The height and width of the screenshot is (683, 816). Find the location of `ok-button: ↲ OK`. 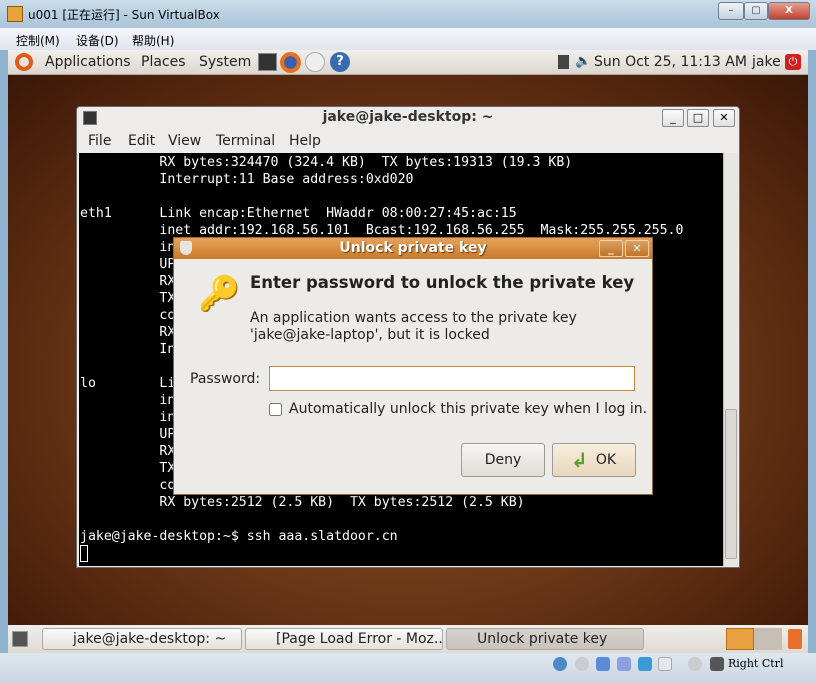

ok-button: ↲ OK is located at coordinates (594, 460).